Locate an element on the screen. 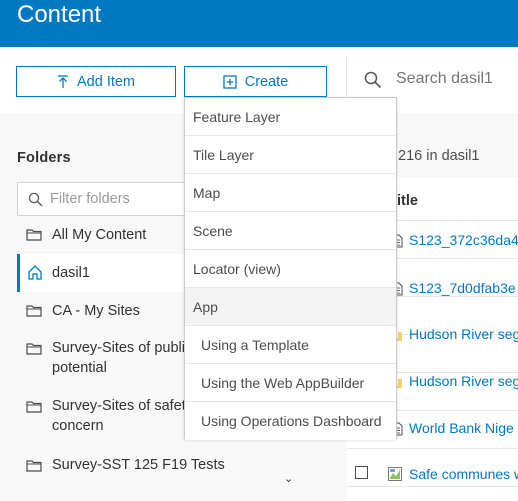 The width and height of the screenshot is (518, 501). add-item-button: Add Item is located at coordinates (96, 81).